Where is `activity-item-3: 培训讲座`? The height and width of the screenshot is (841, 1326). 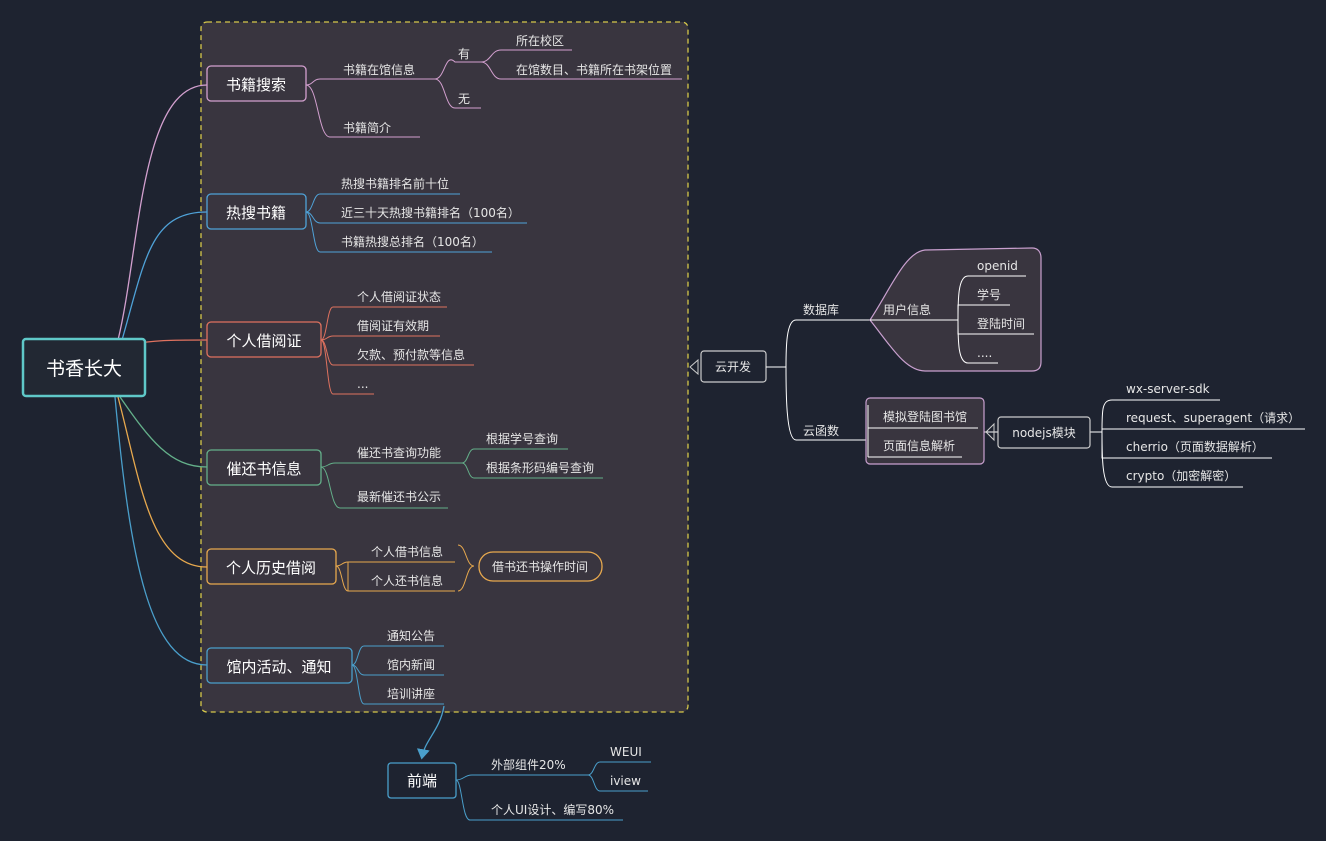 activity-item-3: 培训讲座 is located at coordinates (411, 693).